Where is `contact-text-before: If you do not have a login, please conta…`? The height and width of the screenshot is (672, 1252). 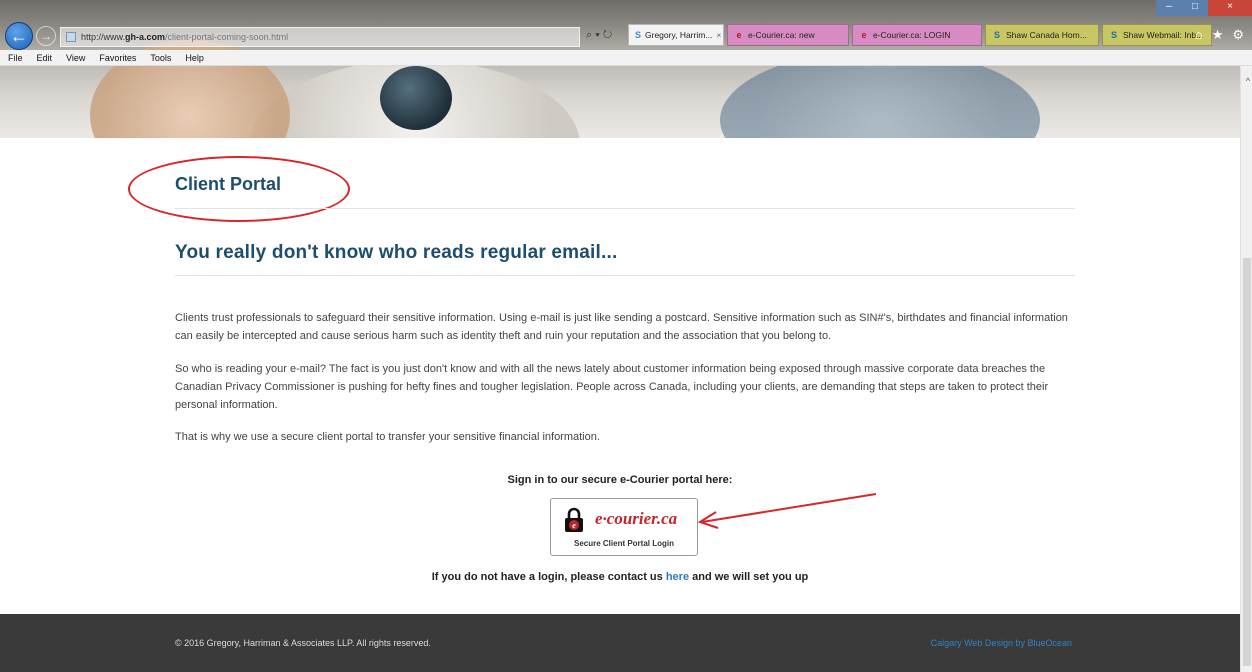 contact-text-before: If you do not have a login, please conta… is located at coordinates (548, 577).